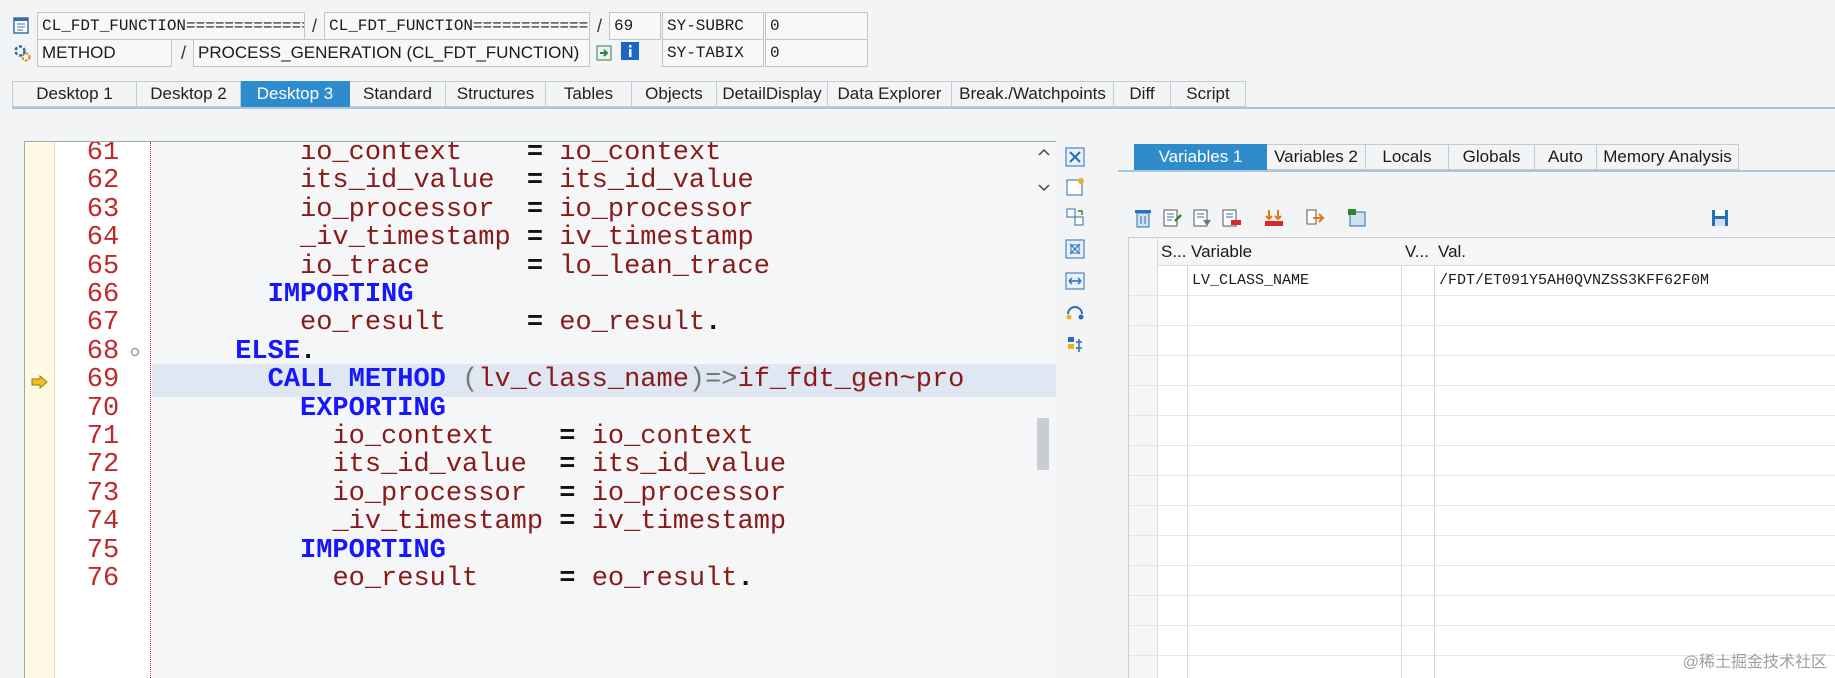  Describe the element at coordinates (391, 53) in the screenshot. I see `event-name-field: PROCESS_GENERATION (CL_FDT_FUNCTION)` at that location.